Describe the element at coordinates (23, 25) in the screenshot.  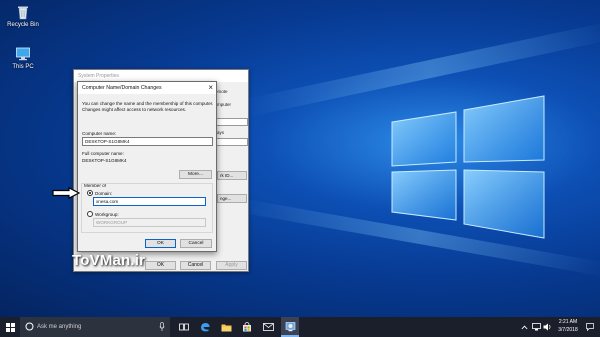
I see `desktop-icon-label: Recycle Bin` at that location.